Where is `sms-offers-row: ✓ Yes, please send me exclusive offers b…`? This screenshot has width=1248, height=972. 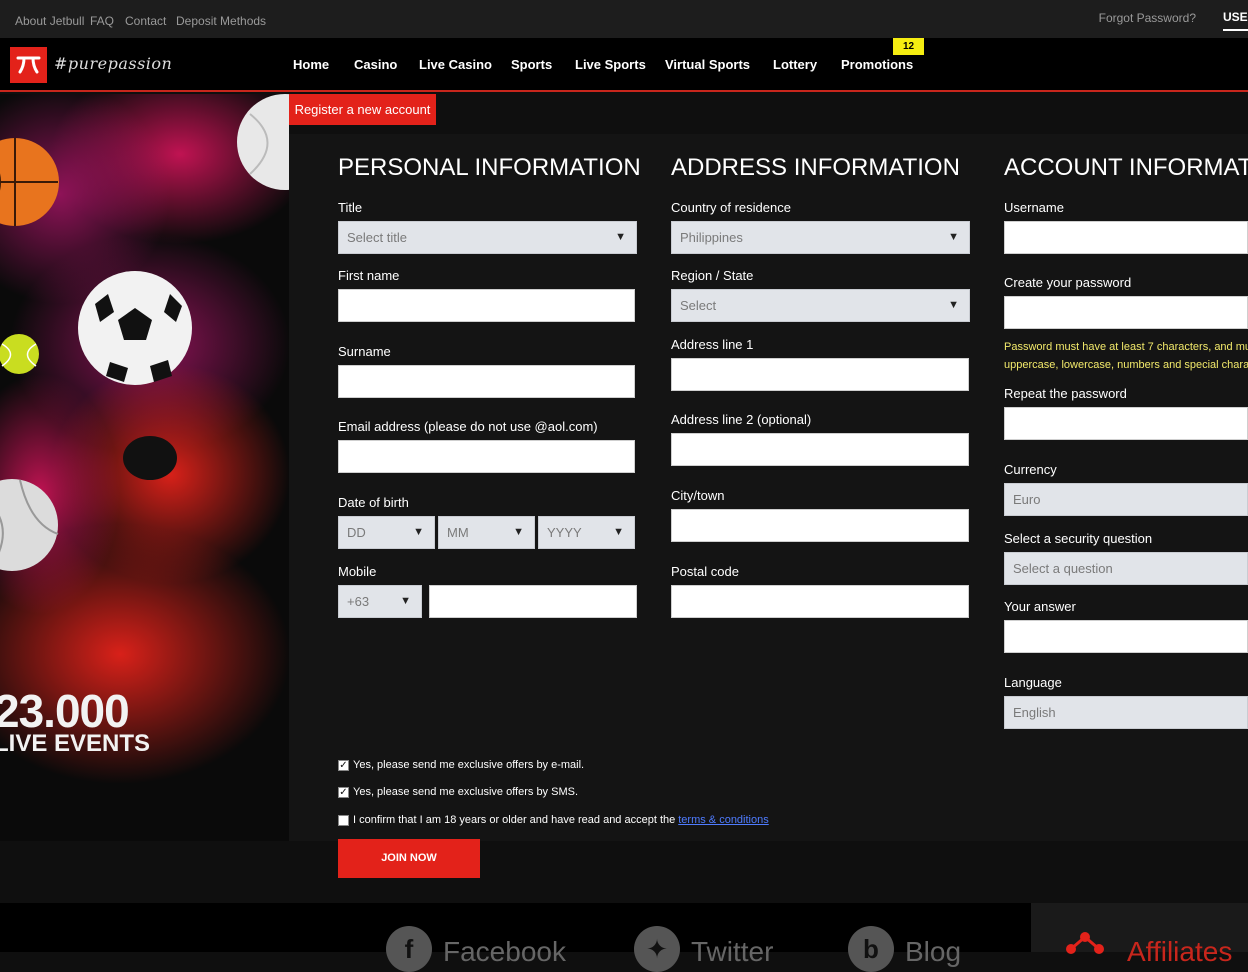
sms-offers-row: ✓ Yes, please send me exclusive offers b… is located at coordinates (458, 792).